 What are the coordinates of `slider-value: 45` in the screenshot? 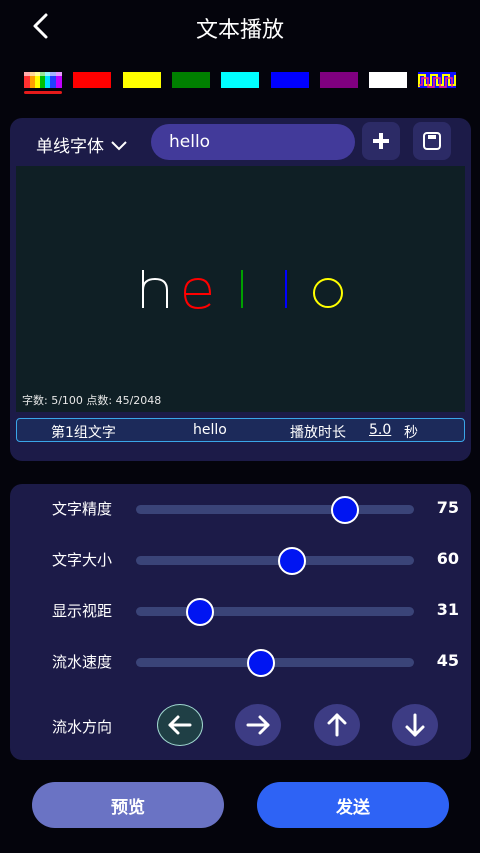 It's located at (447, 660).